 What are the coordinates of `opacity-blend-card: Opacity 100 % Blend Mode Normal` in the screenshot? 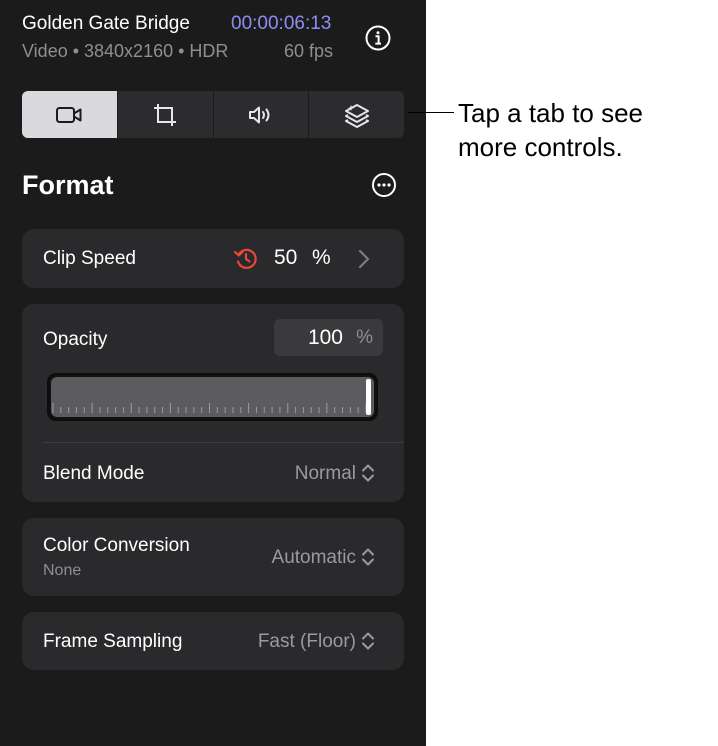 It's located at (213, 403).